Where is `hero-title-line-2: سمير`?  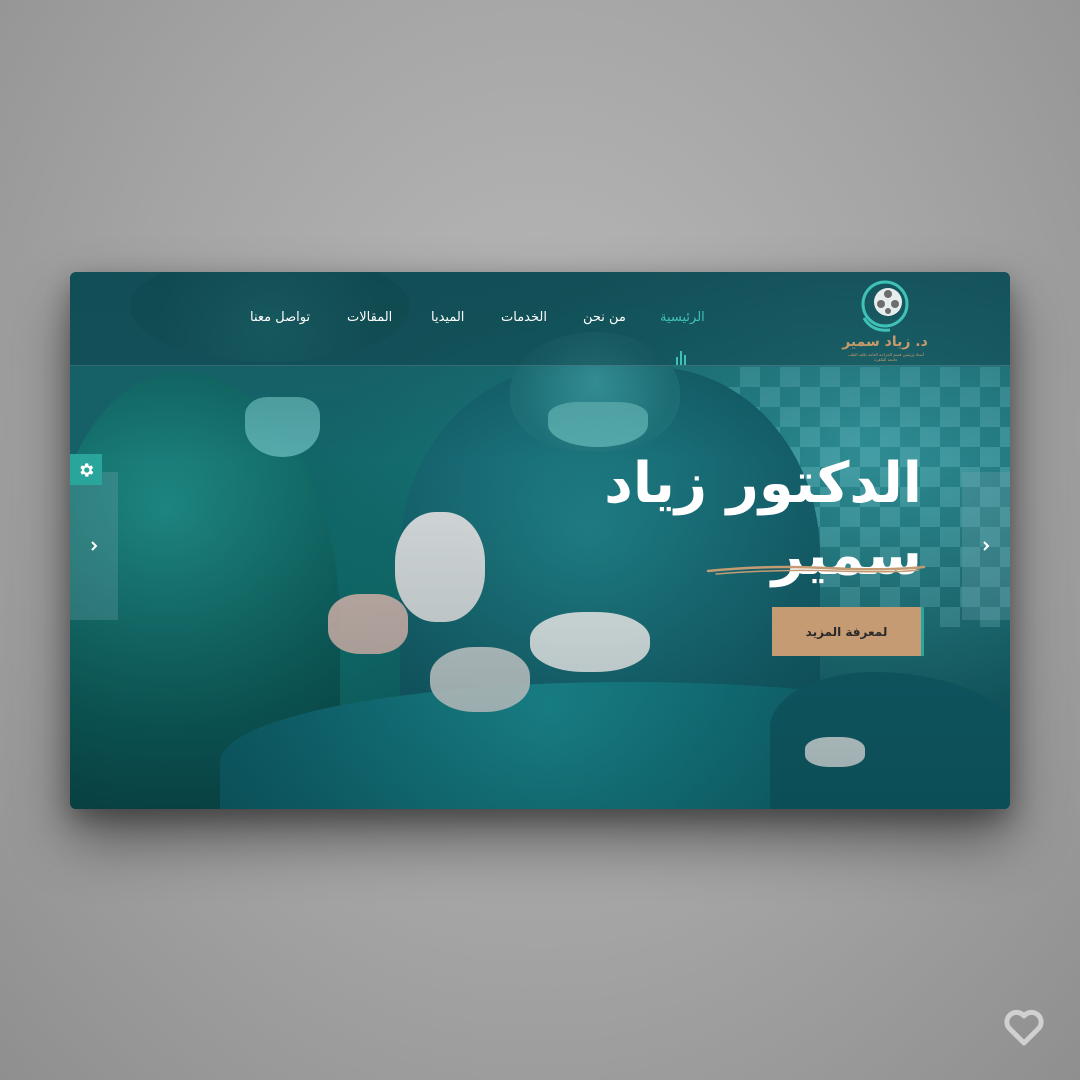 hero-title-line-2: سمير is located at coordinates (846, 555).